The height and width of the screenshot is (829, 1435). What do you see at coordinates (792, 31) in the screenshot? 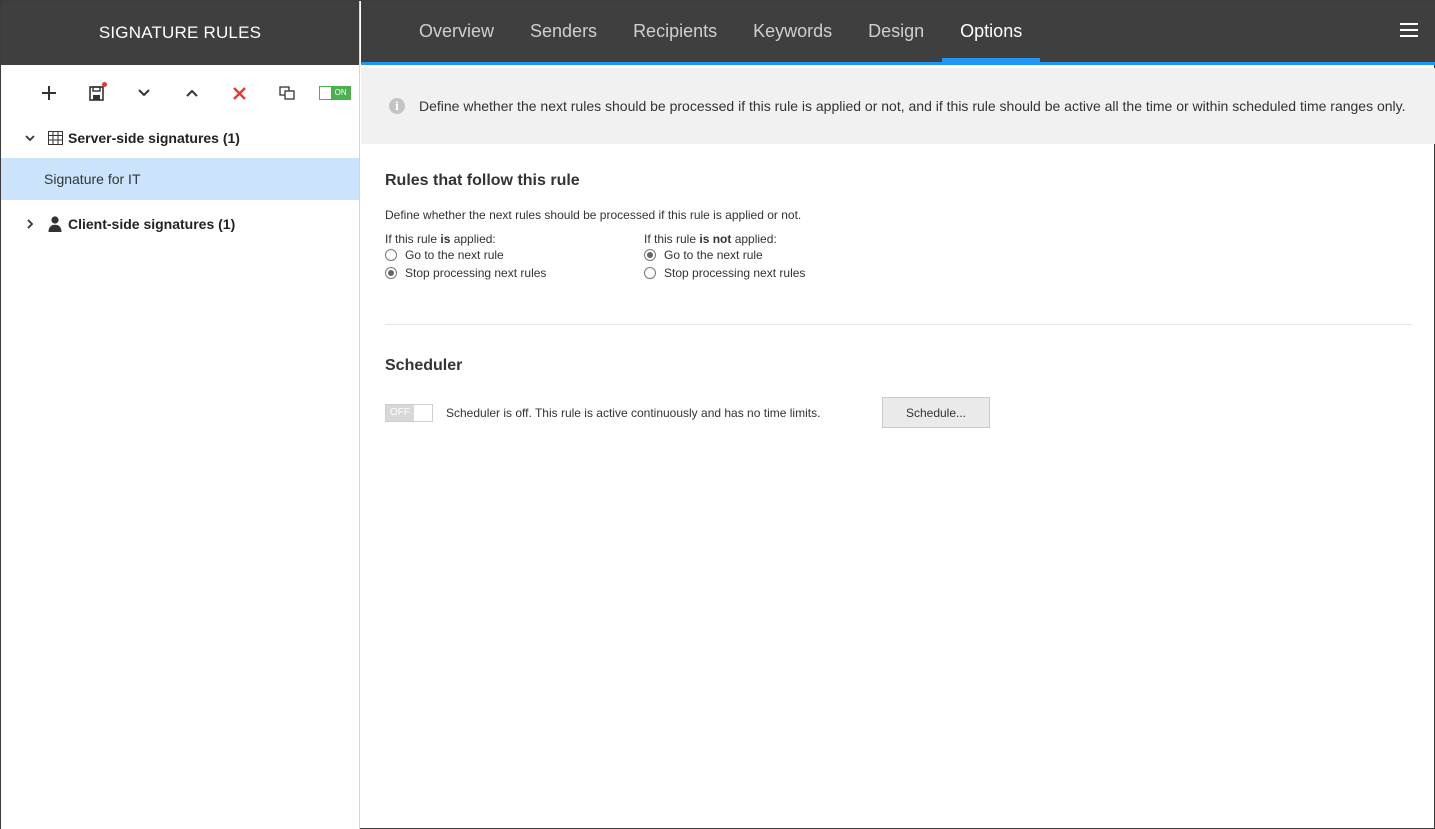
I see `tab-keywords: Keywords` at bounding box center [792, 31].